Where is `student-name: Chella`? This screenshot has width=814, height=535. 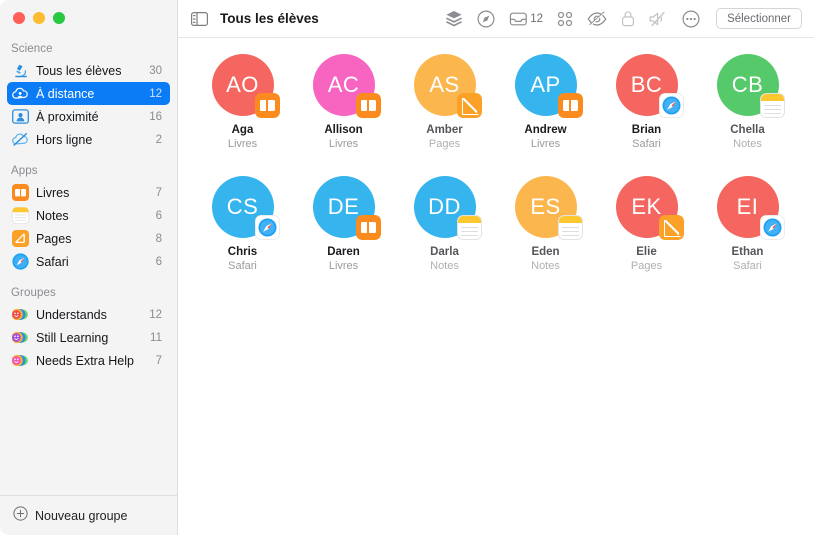
student-name: Chella is located at coordinates (747, 130).